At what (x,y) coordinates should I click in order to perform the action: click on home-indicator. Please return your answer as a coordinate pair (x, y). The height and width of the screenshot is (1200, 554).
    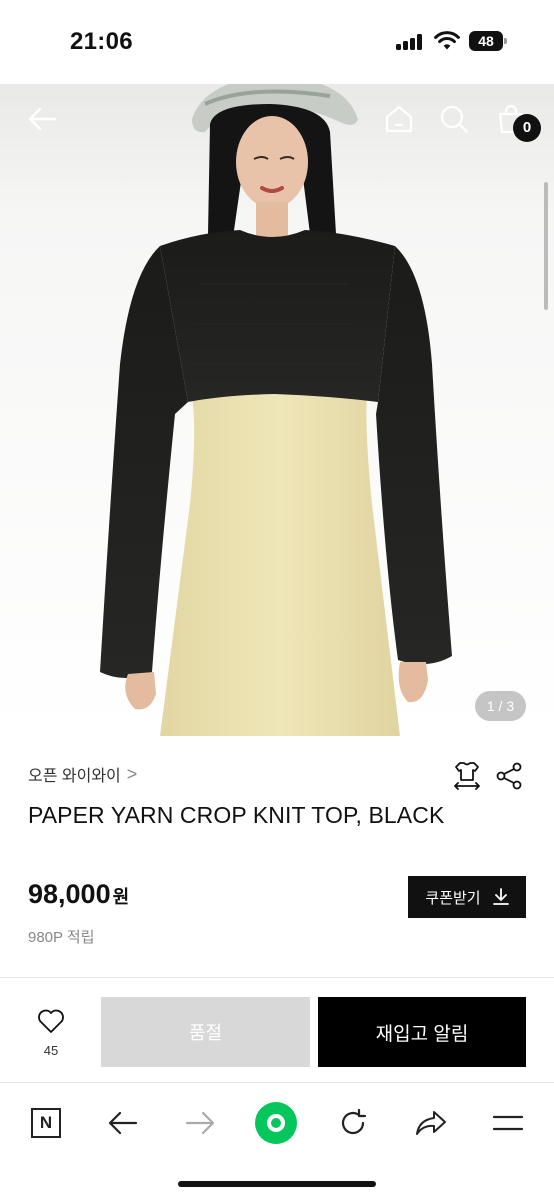
    Looking at the image, I should click on (277, 1184).